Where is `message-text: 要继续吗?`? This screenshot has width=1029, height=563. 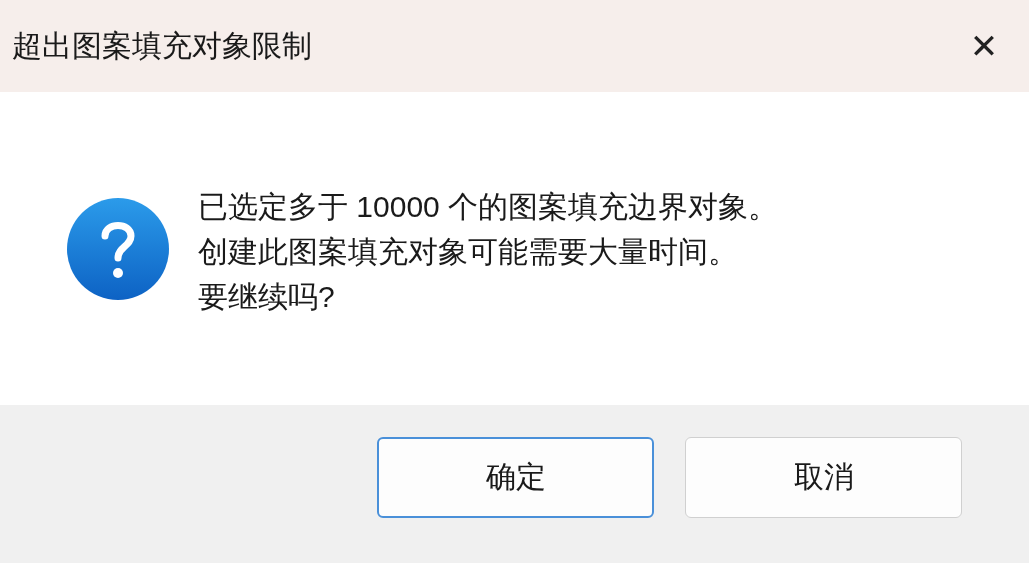
message-text: 要继续吗? is located at coordinates (267, 297).